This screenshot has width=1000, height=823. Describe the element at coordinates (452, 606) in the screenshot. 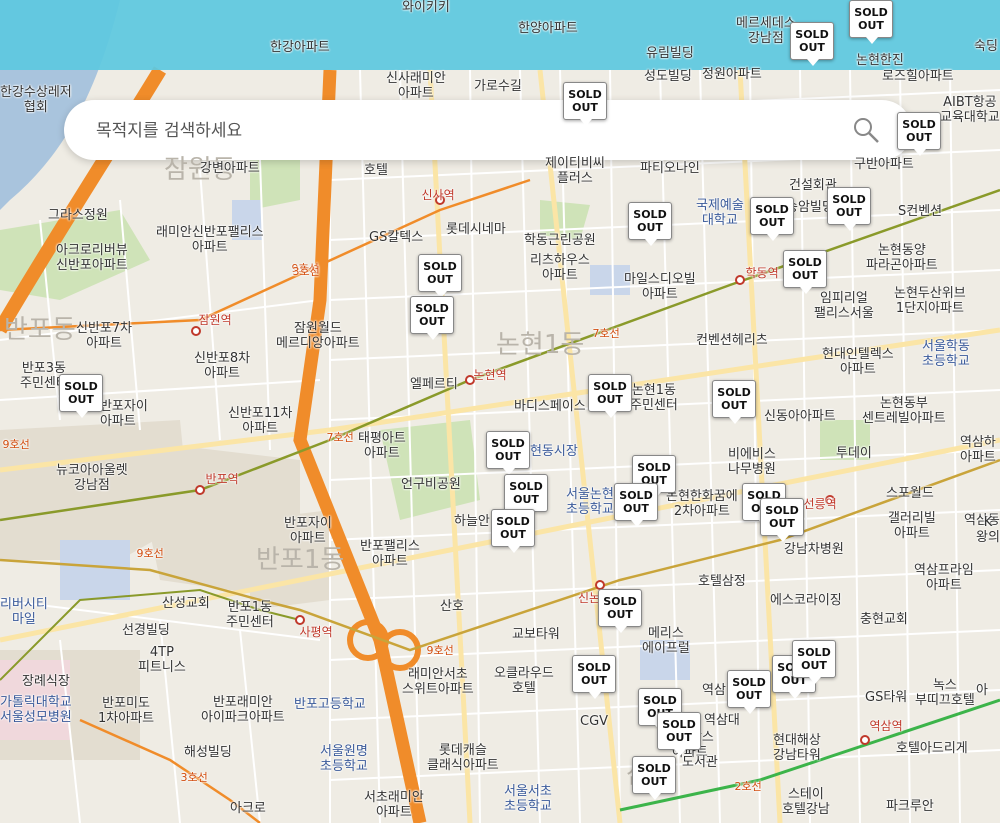

I see `map-label: 산호` at that location.